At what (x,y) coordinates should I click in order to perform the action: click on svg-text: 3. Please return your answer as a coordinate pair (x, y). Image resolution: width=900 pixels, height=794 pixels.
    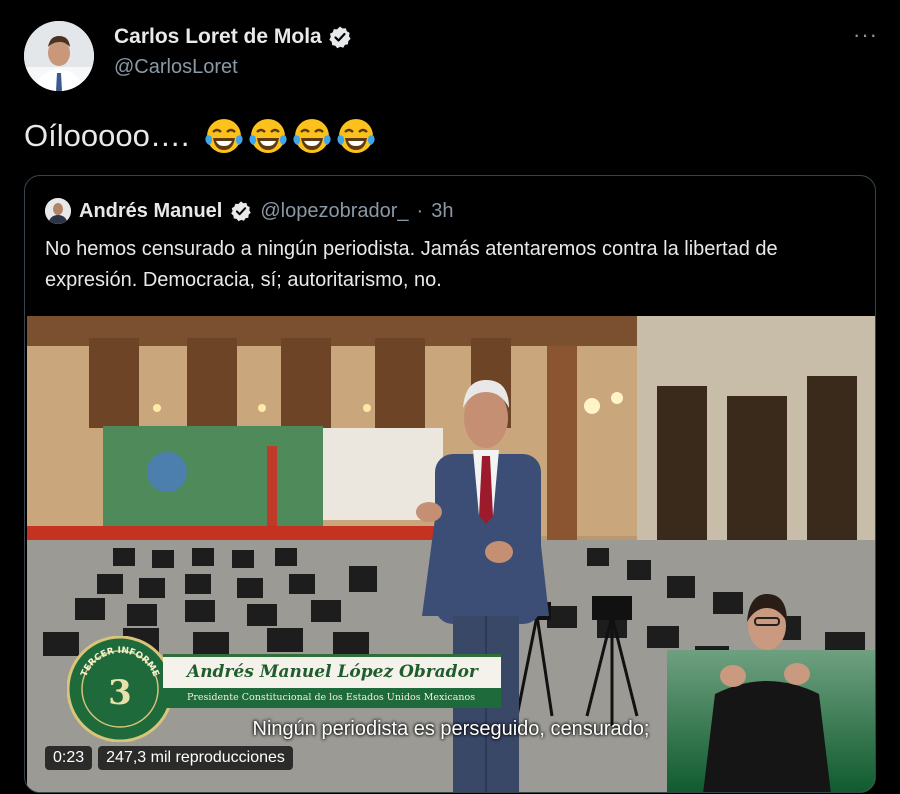
    Looking at the image, I should click on (120, 693).